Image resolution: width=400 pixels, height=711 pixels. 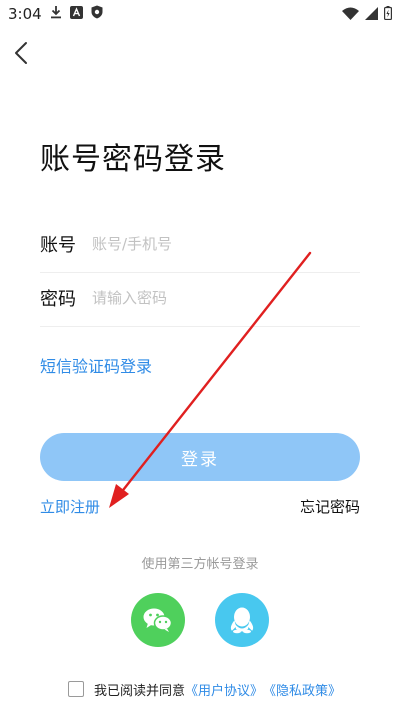 I want to click on chevron-left-icon, so click(x=21, y=53).